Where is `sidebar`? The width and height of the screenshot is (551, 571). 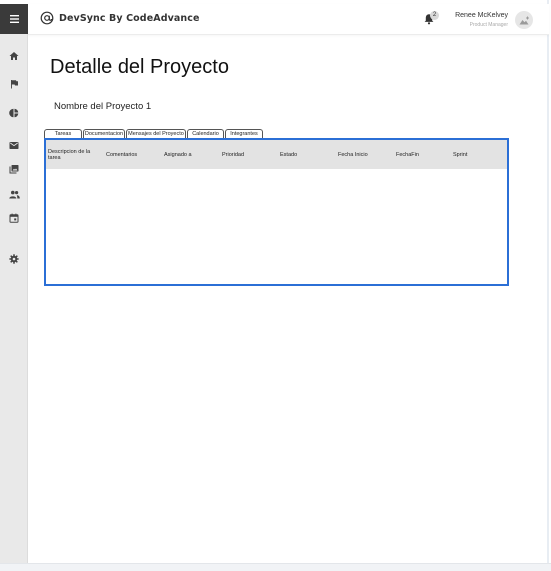
sidebar is located at coordinates (14, 284).